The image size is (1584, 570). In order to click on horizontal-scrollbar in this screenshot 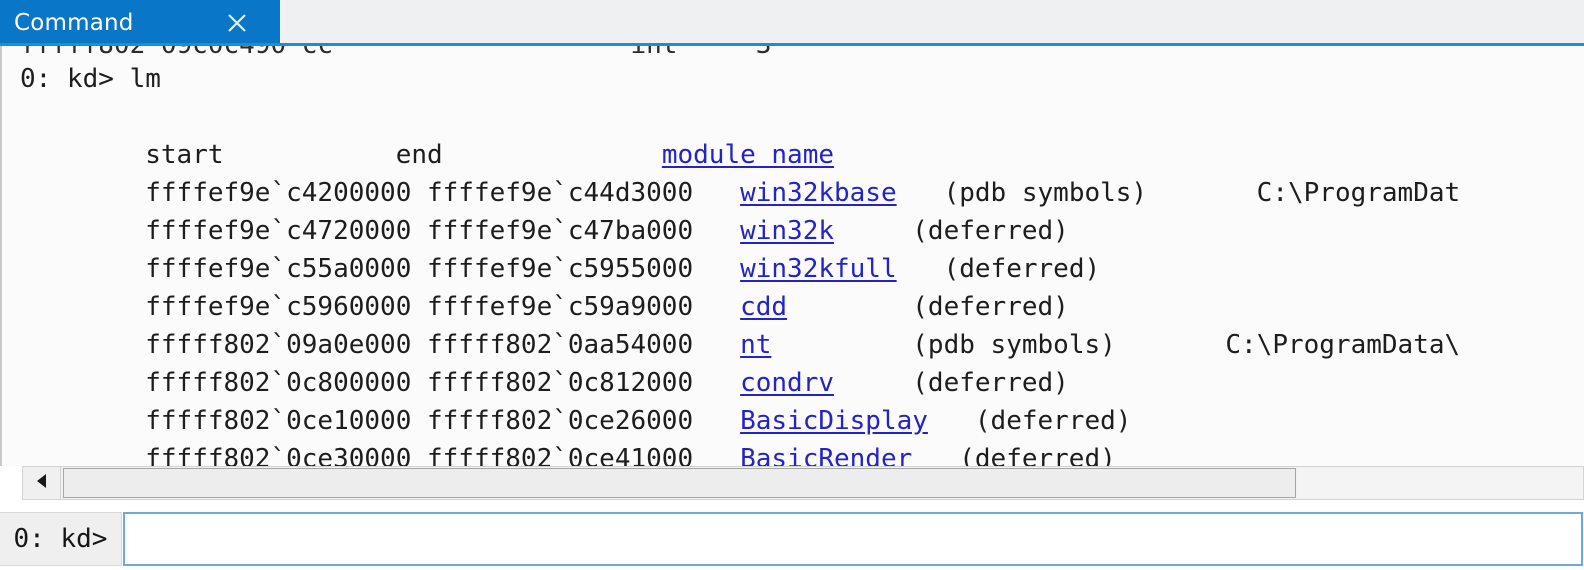, I will do `click(803, 483)`.